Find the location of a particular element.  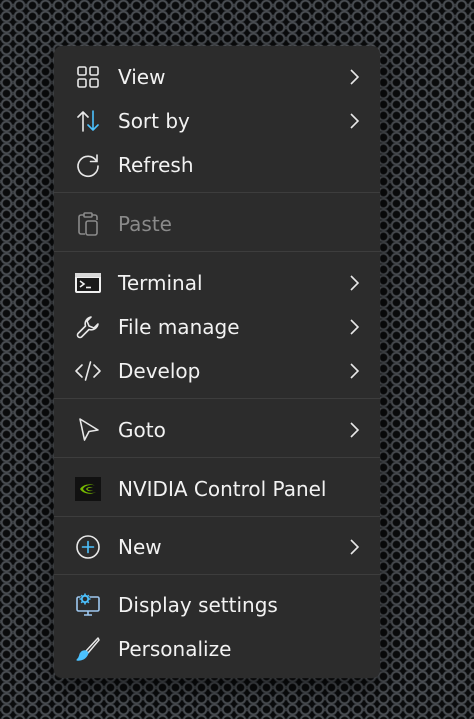

menu-item-display-settings: Display settings is located at coordinates (217, 605).